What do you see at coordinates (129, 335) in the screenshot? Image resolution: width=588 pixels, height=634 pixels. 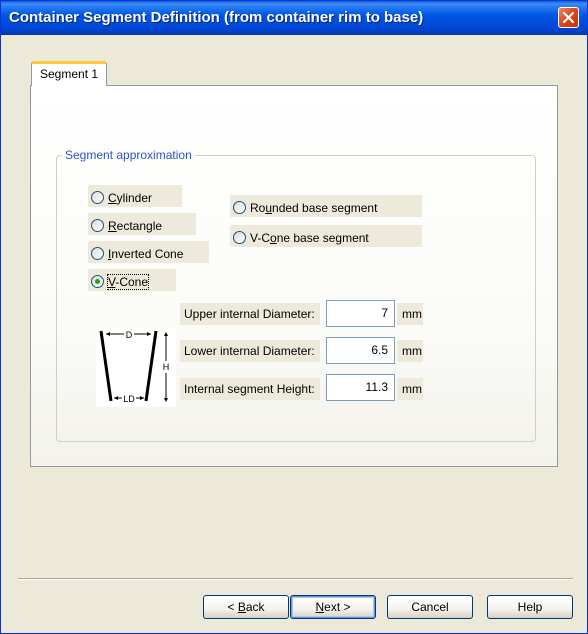 I see `diagram-d-label: D` at bounding box center [129, 335].